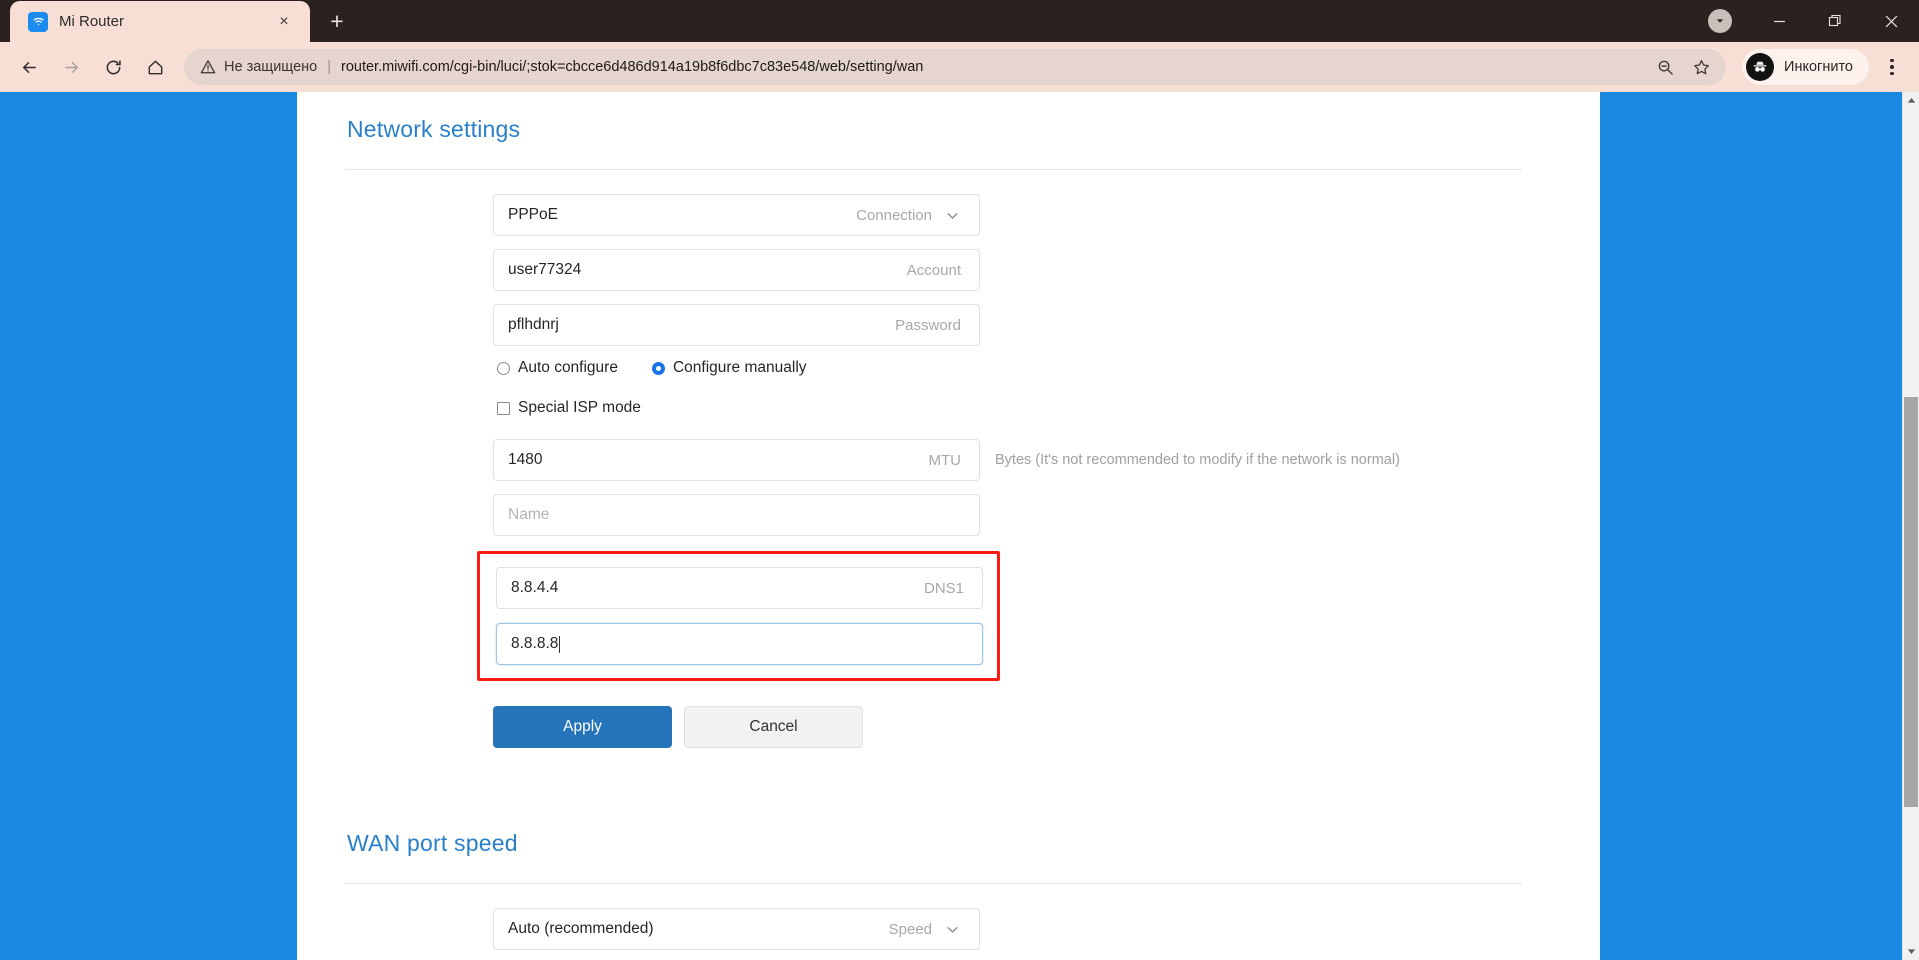 The height and width of the screenshot is (960, 1919). Describe the element at coordinates (579, 407) in the screenshot. I see `special-isp-mode-label: Special ISP mode` at that location.